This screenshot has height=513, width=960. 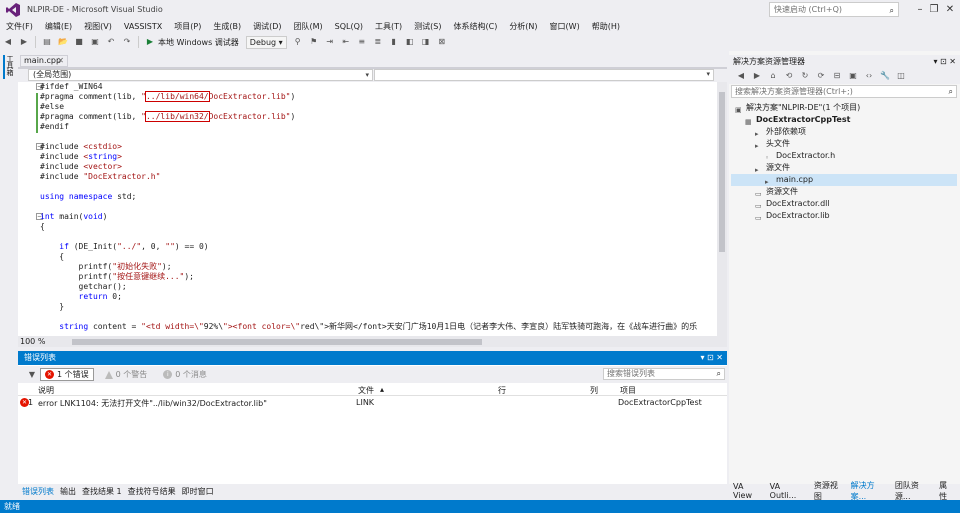 I want to click on open-file-icon: 📂, so click(x=63, y=42).